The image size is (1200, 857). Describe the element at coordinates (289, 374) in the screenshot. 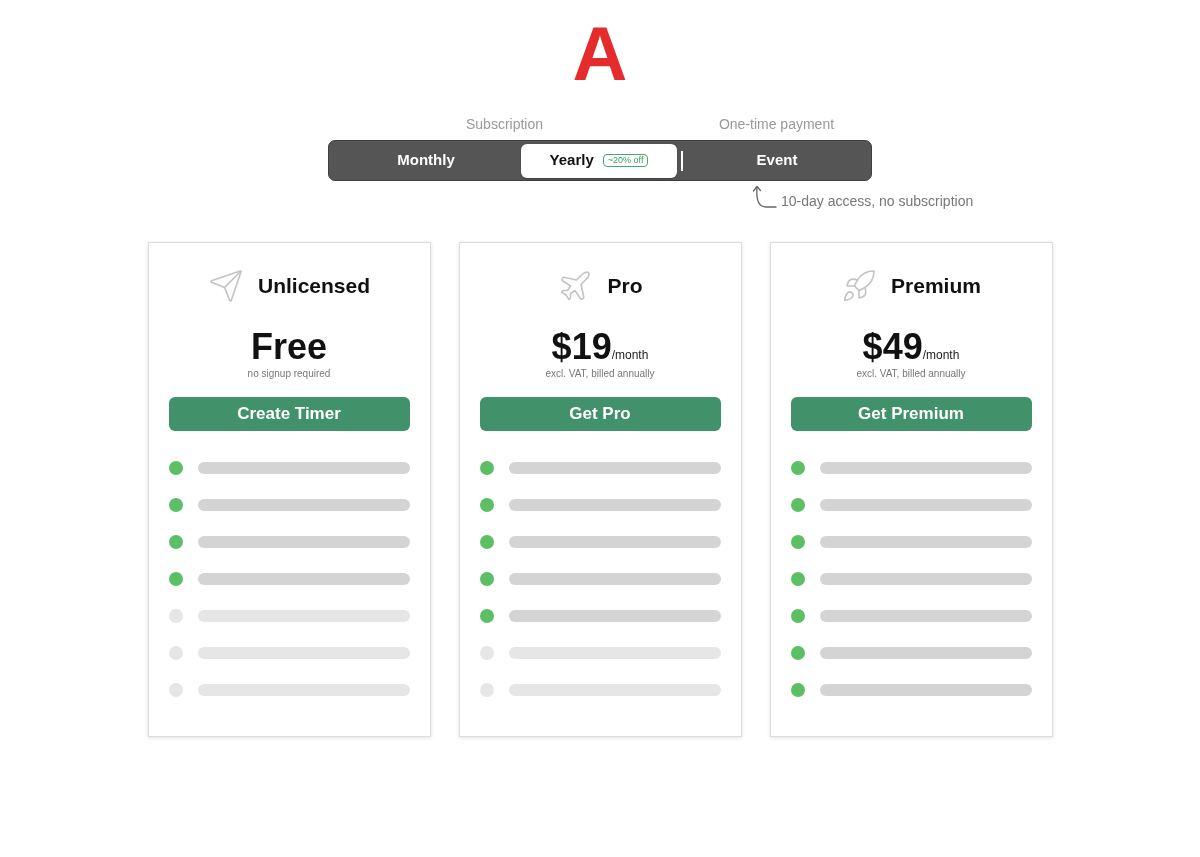

I see `price-note: no signup required` at that location.